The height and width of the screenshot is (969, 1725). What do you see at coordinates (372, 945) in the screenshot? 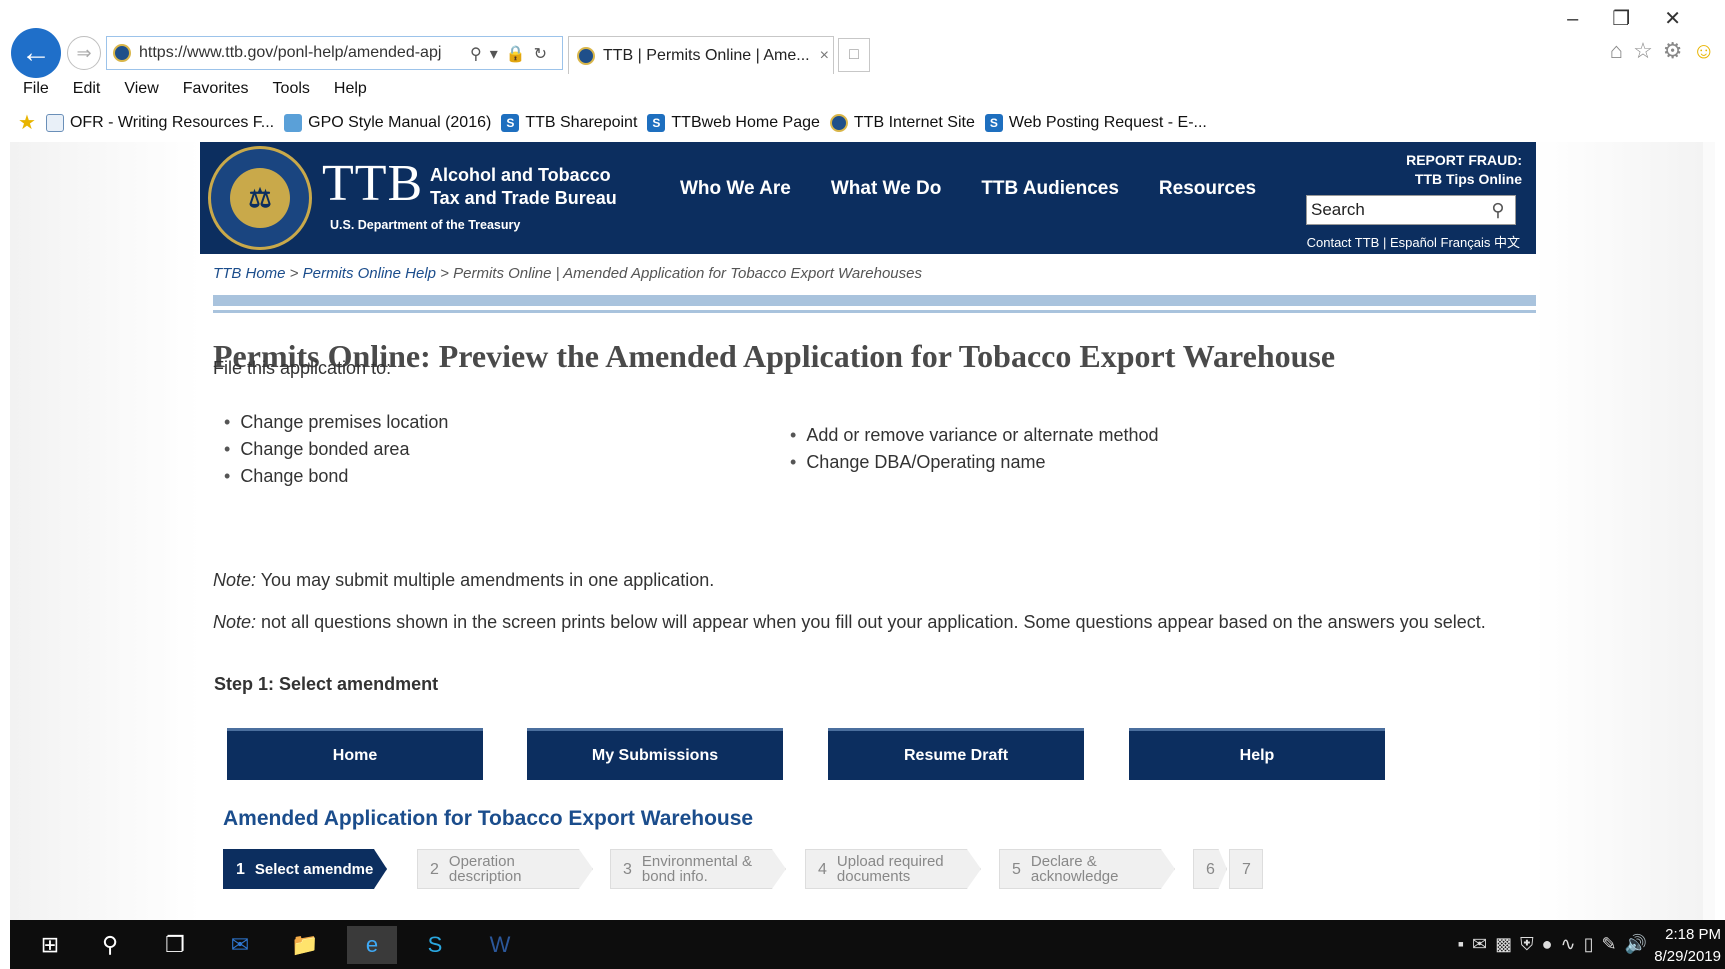
I see `internet-explorer-icon: e` at bounding box center [372, 945].